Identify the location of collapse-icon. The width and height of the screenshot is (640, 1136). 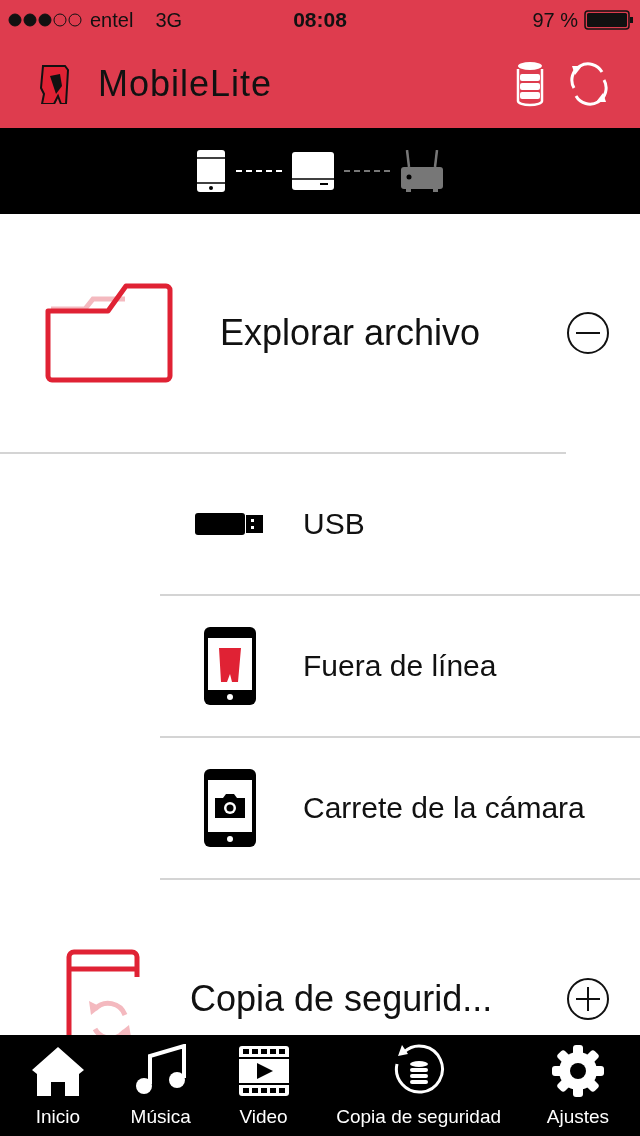
(588, 333).